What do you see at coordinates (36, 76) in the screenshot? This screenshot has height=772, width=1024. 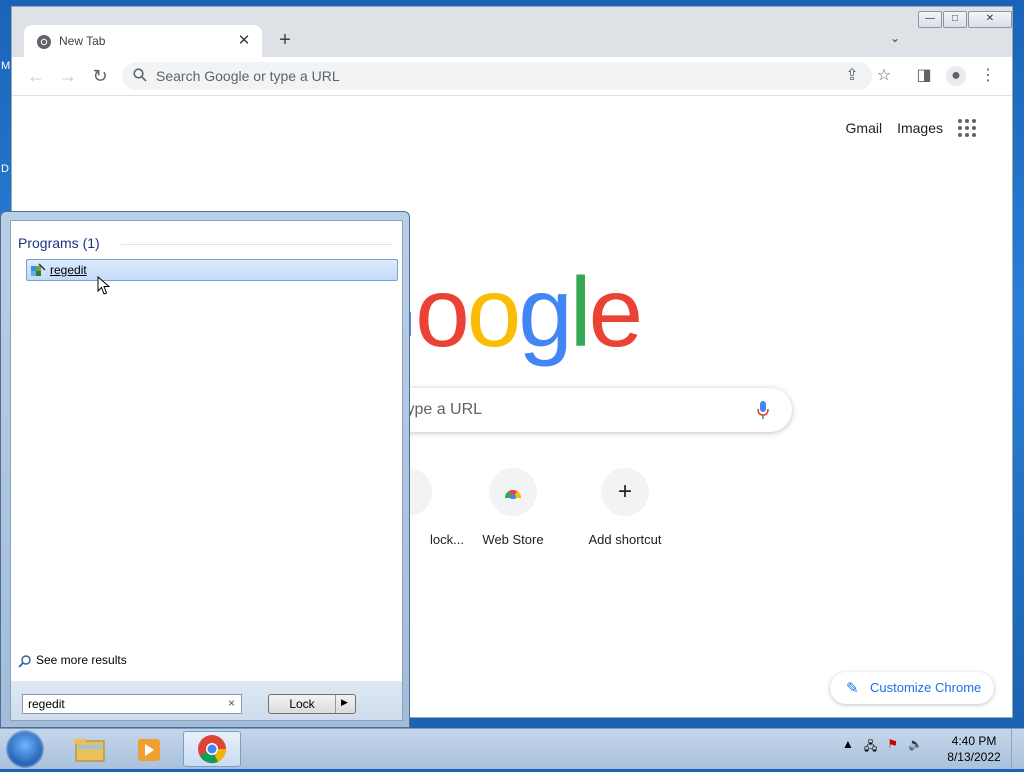 I see `back-arrow-icon: ←` at bounding box center [36, 76].